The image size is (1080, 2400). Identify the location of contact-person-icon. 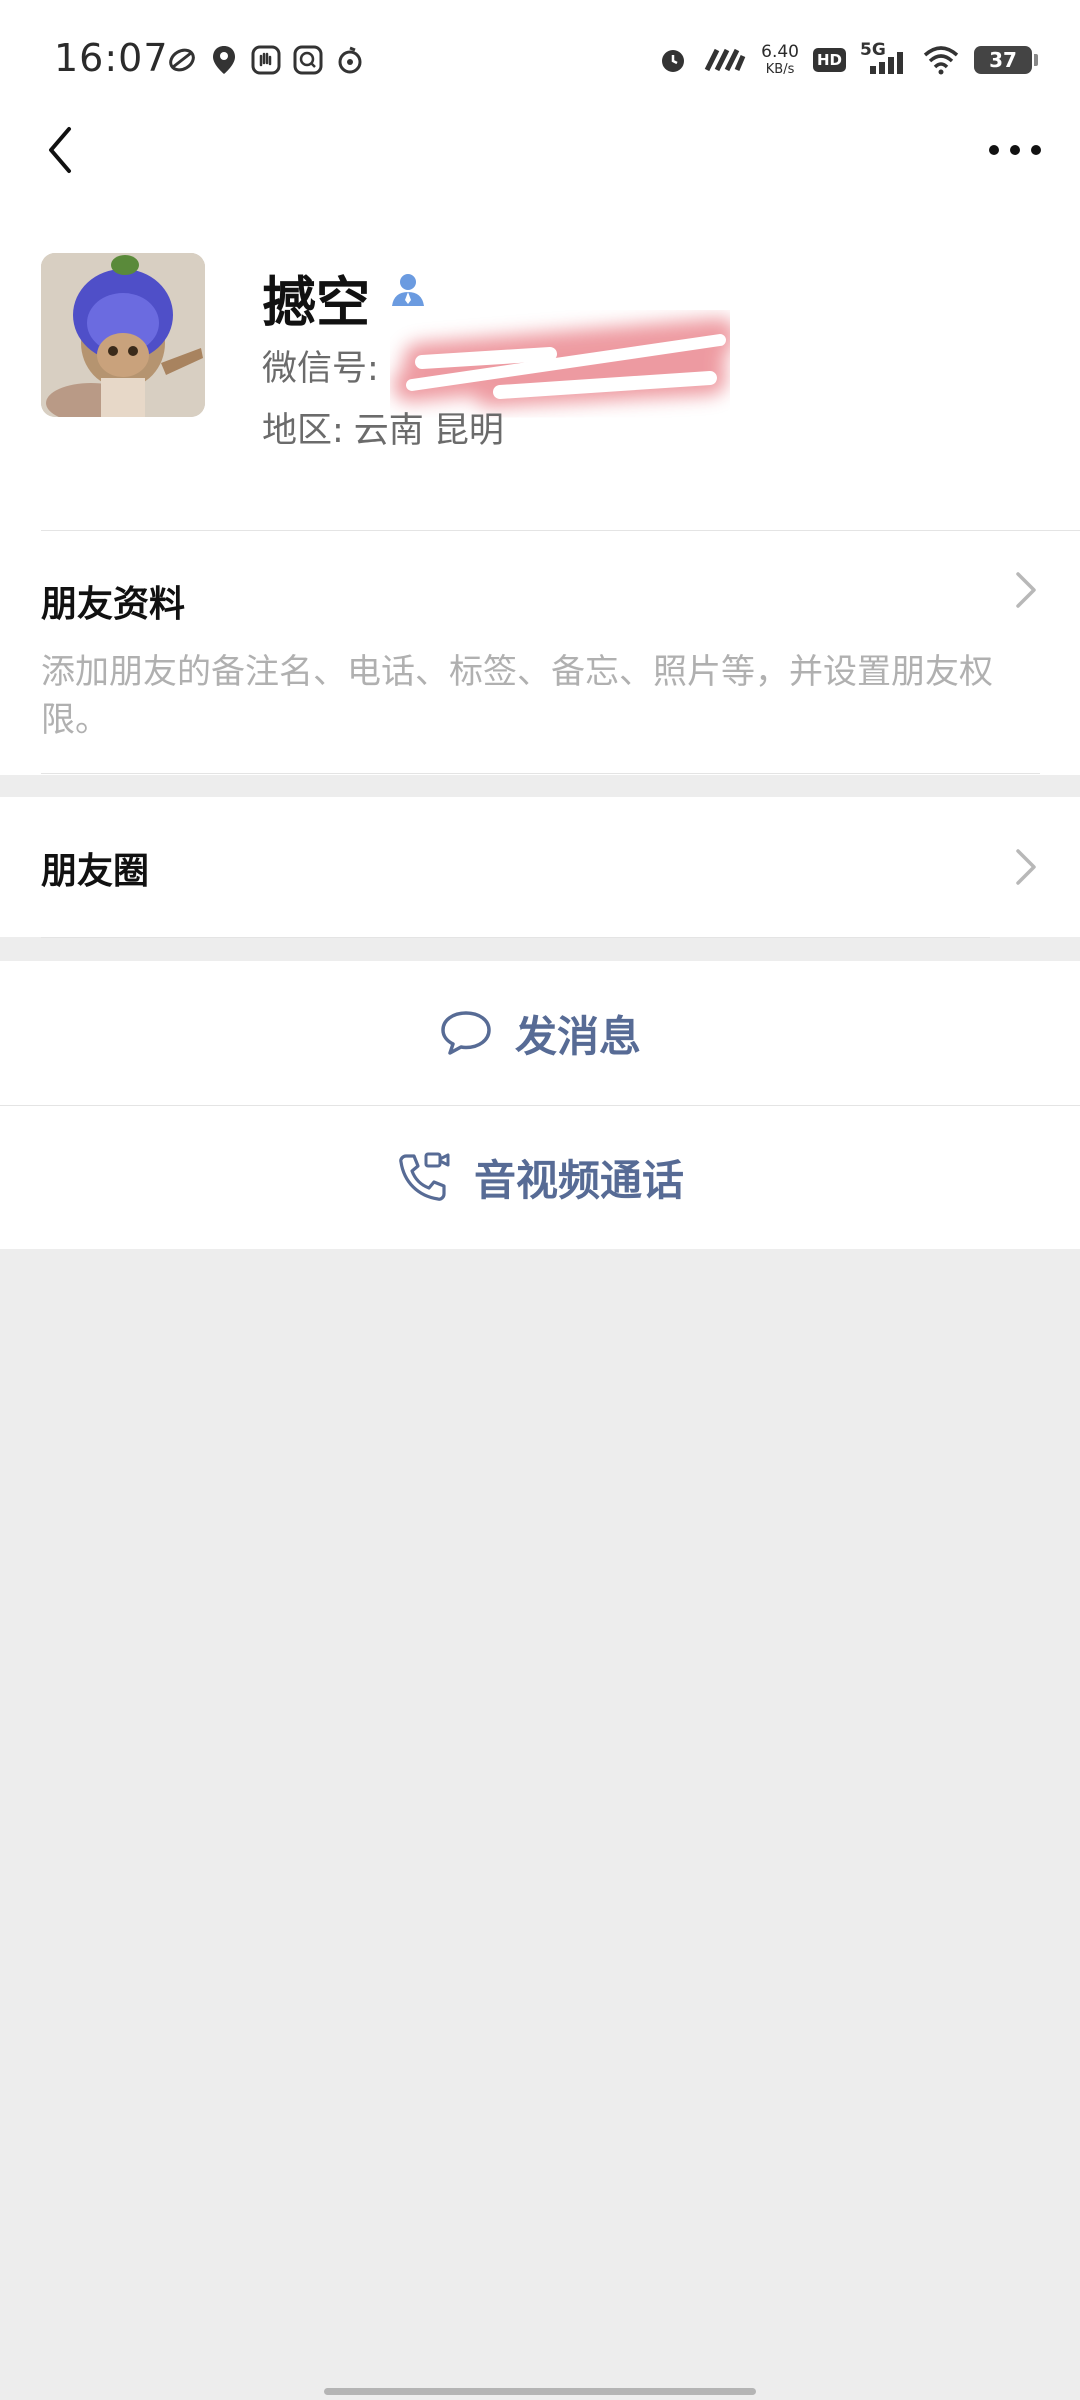
(408, 290).